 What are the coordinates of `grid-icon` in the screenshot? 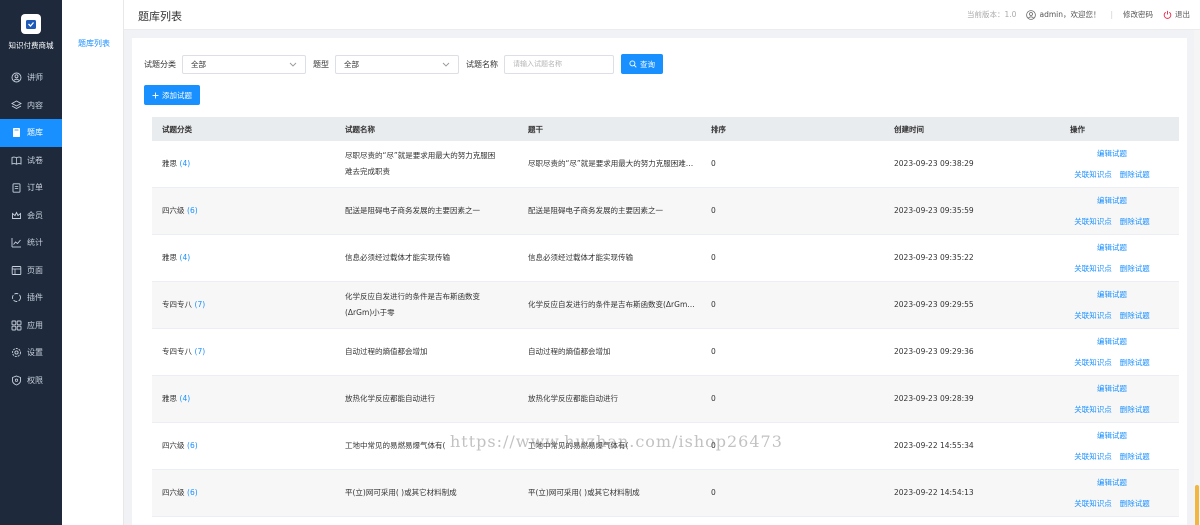 It's located at (16, 325).